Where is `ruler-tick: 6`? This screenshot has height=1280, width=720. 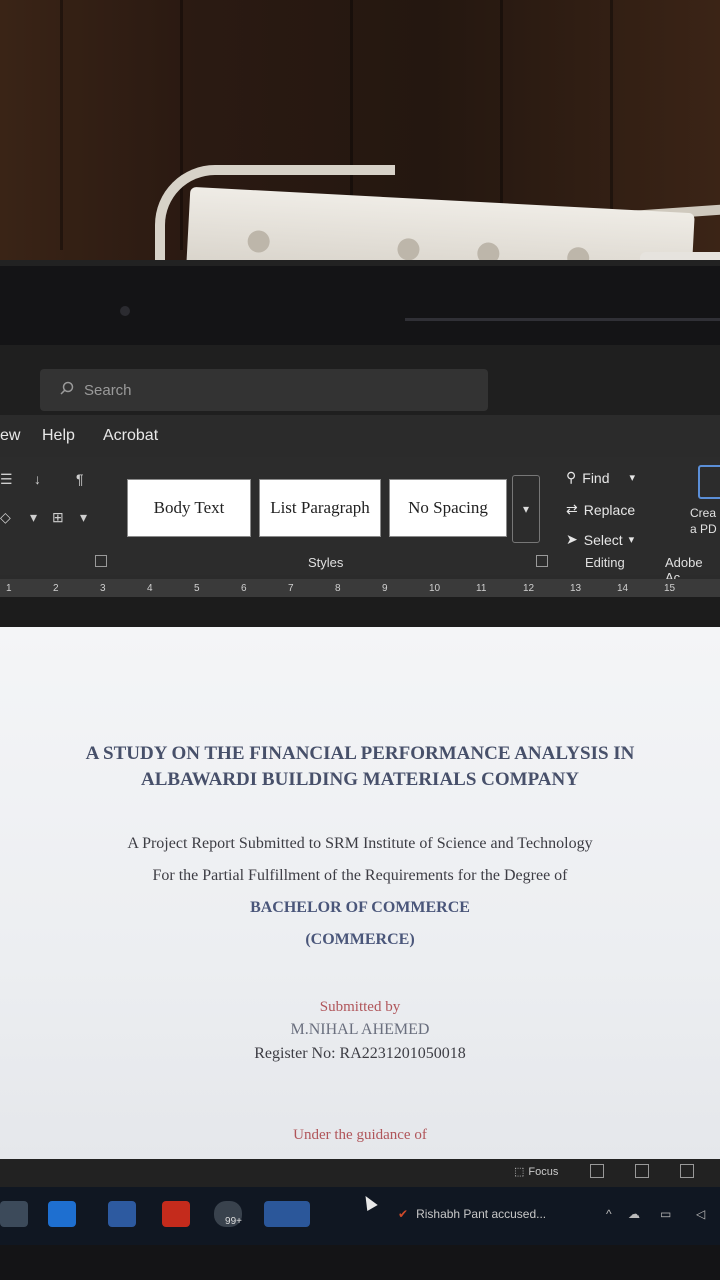 ruler-tick: 6 is located at coordinates (244, 588).